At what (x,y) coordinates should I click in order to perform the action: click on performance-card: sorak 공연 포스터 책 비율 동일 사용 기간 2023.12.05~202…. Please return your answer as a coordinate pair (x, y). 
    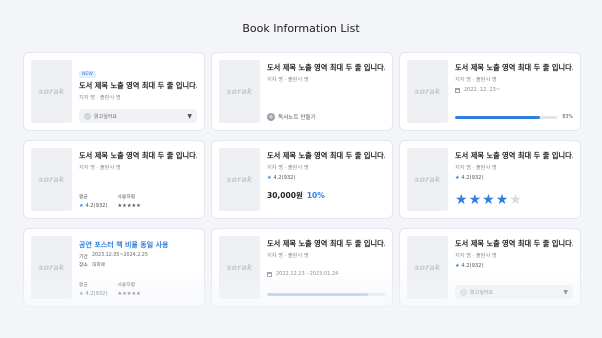
    Looking at the image, I should click on (114, 267).